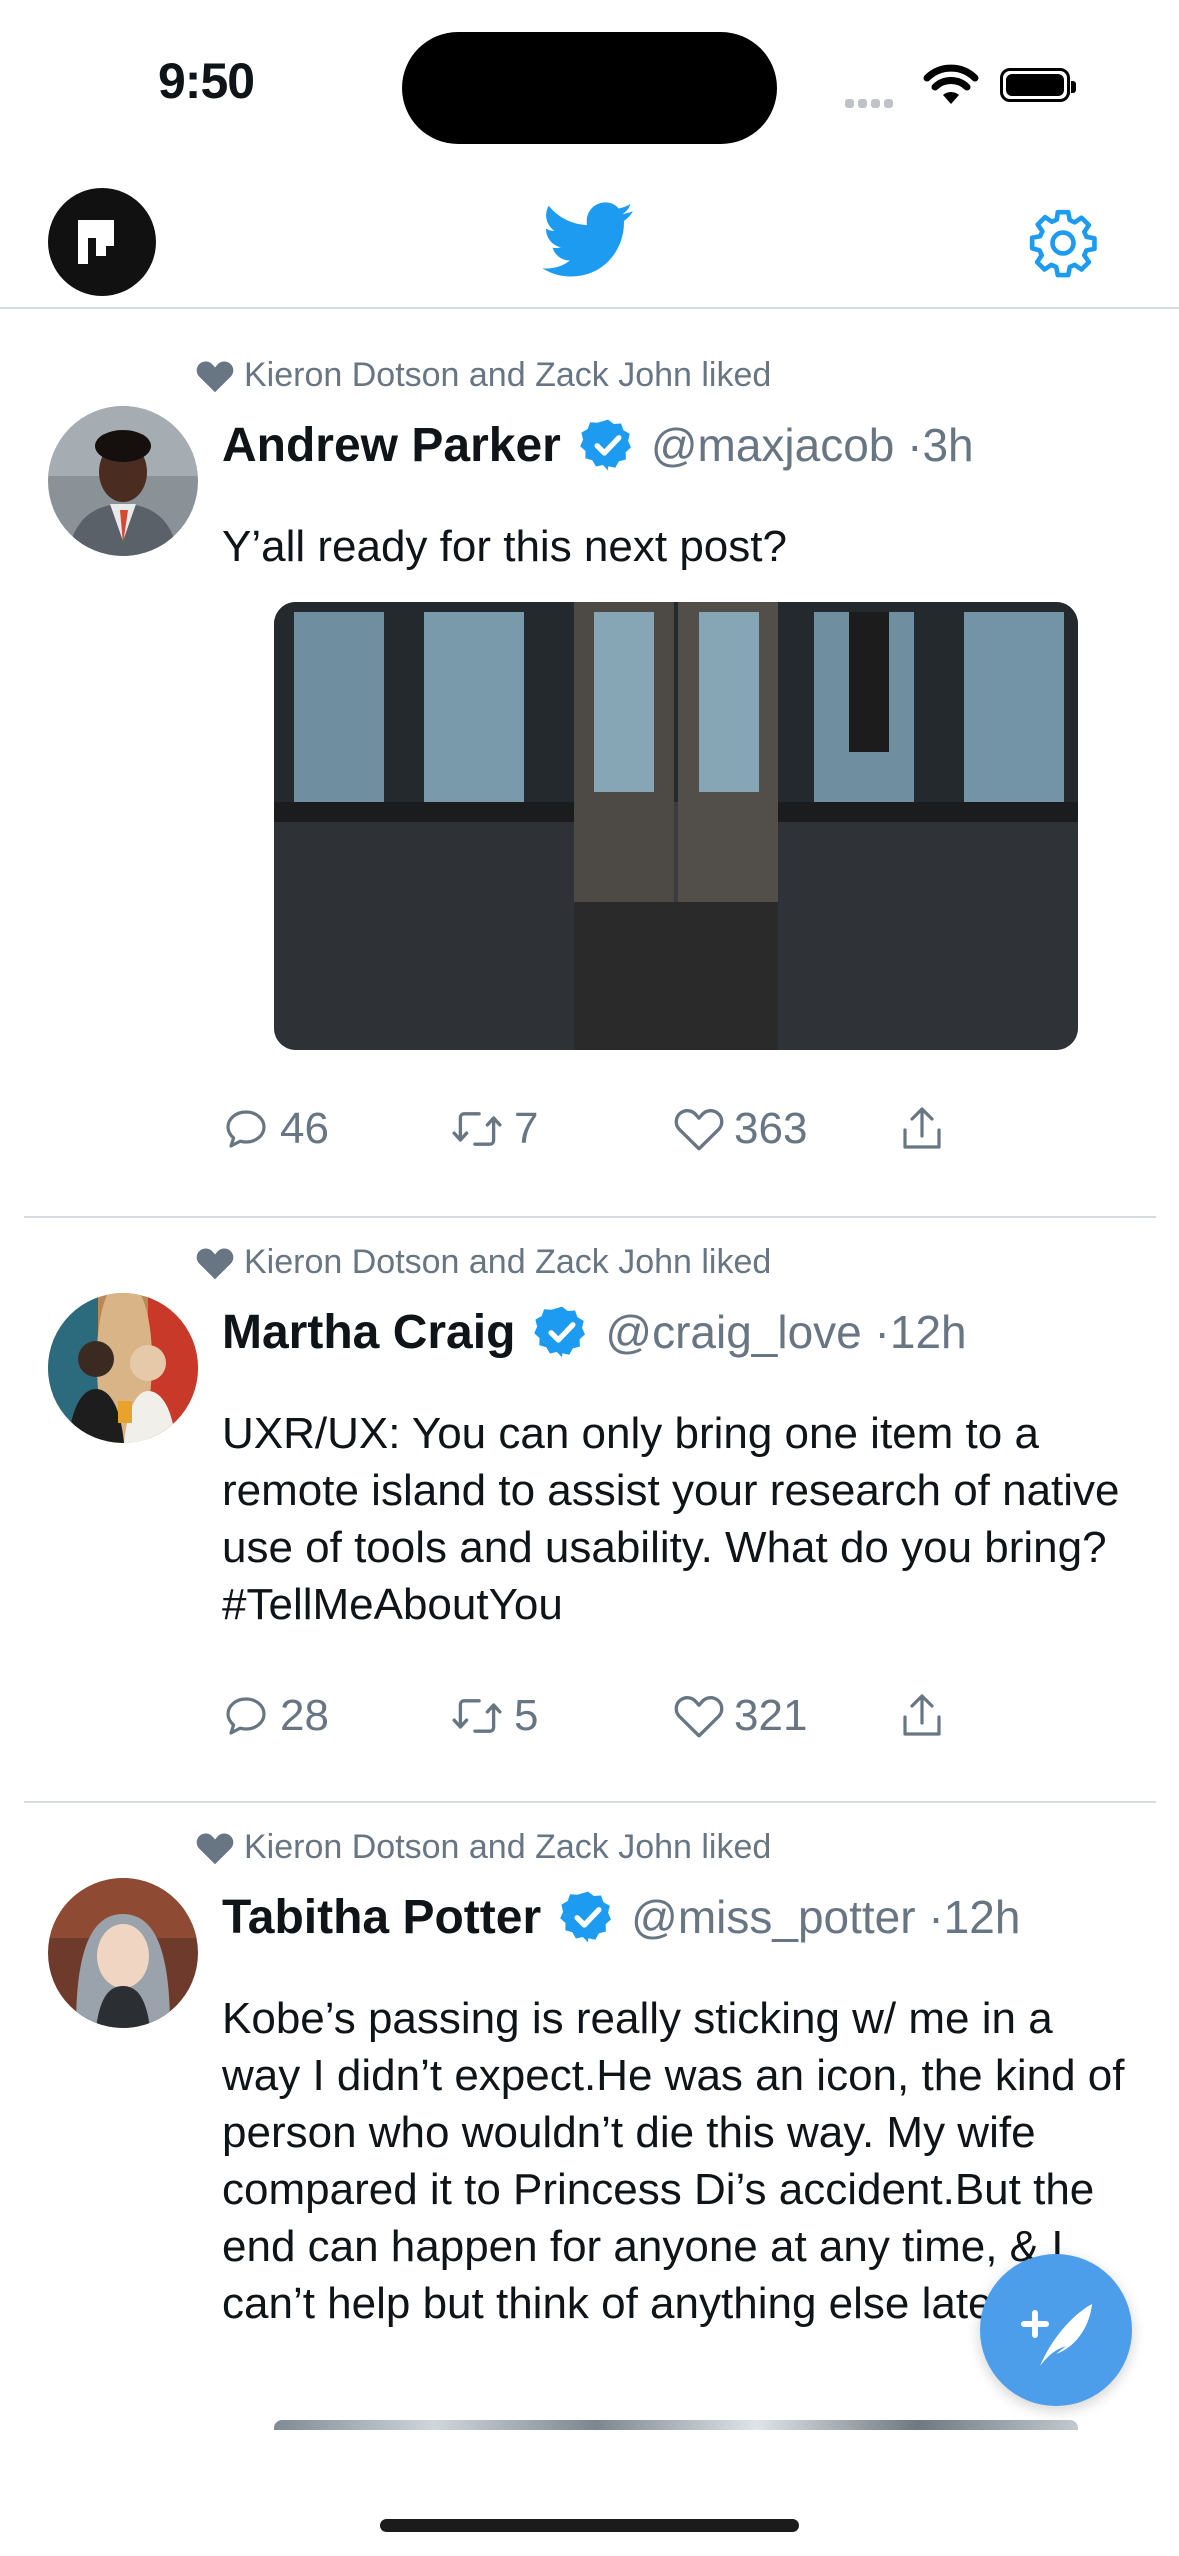 This screenshot has width=1179, height=2556. Describe the element at coordinates (951, 84) in the screenshot. I see `wifi-icon` at that location.